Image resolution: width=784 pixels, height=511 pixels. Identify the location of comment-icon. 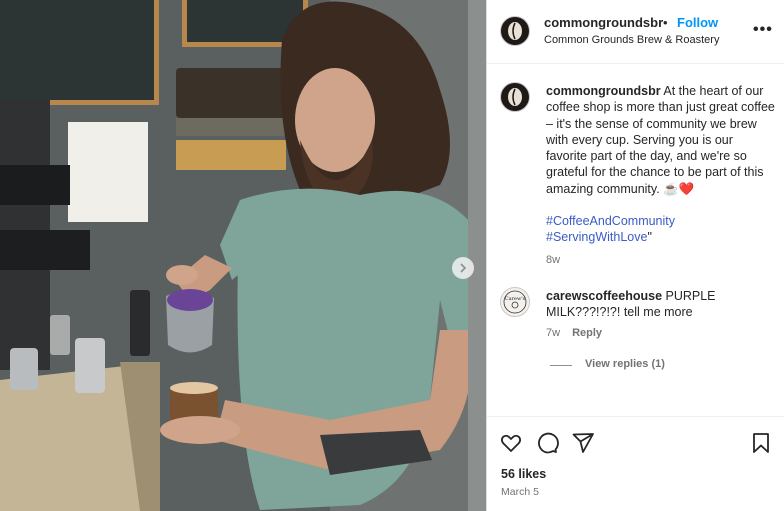
(548, 443).